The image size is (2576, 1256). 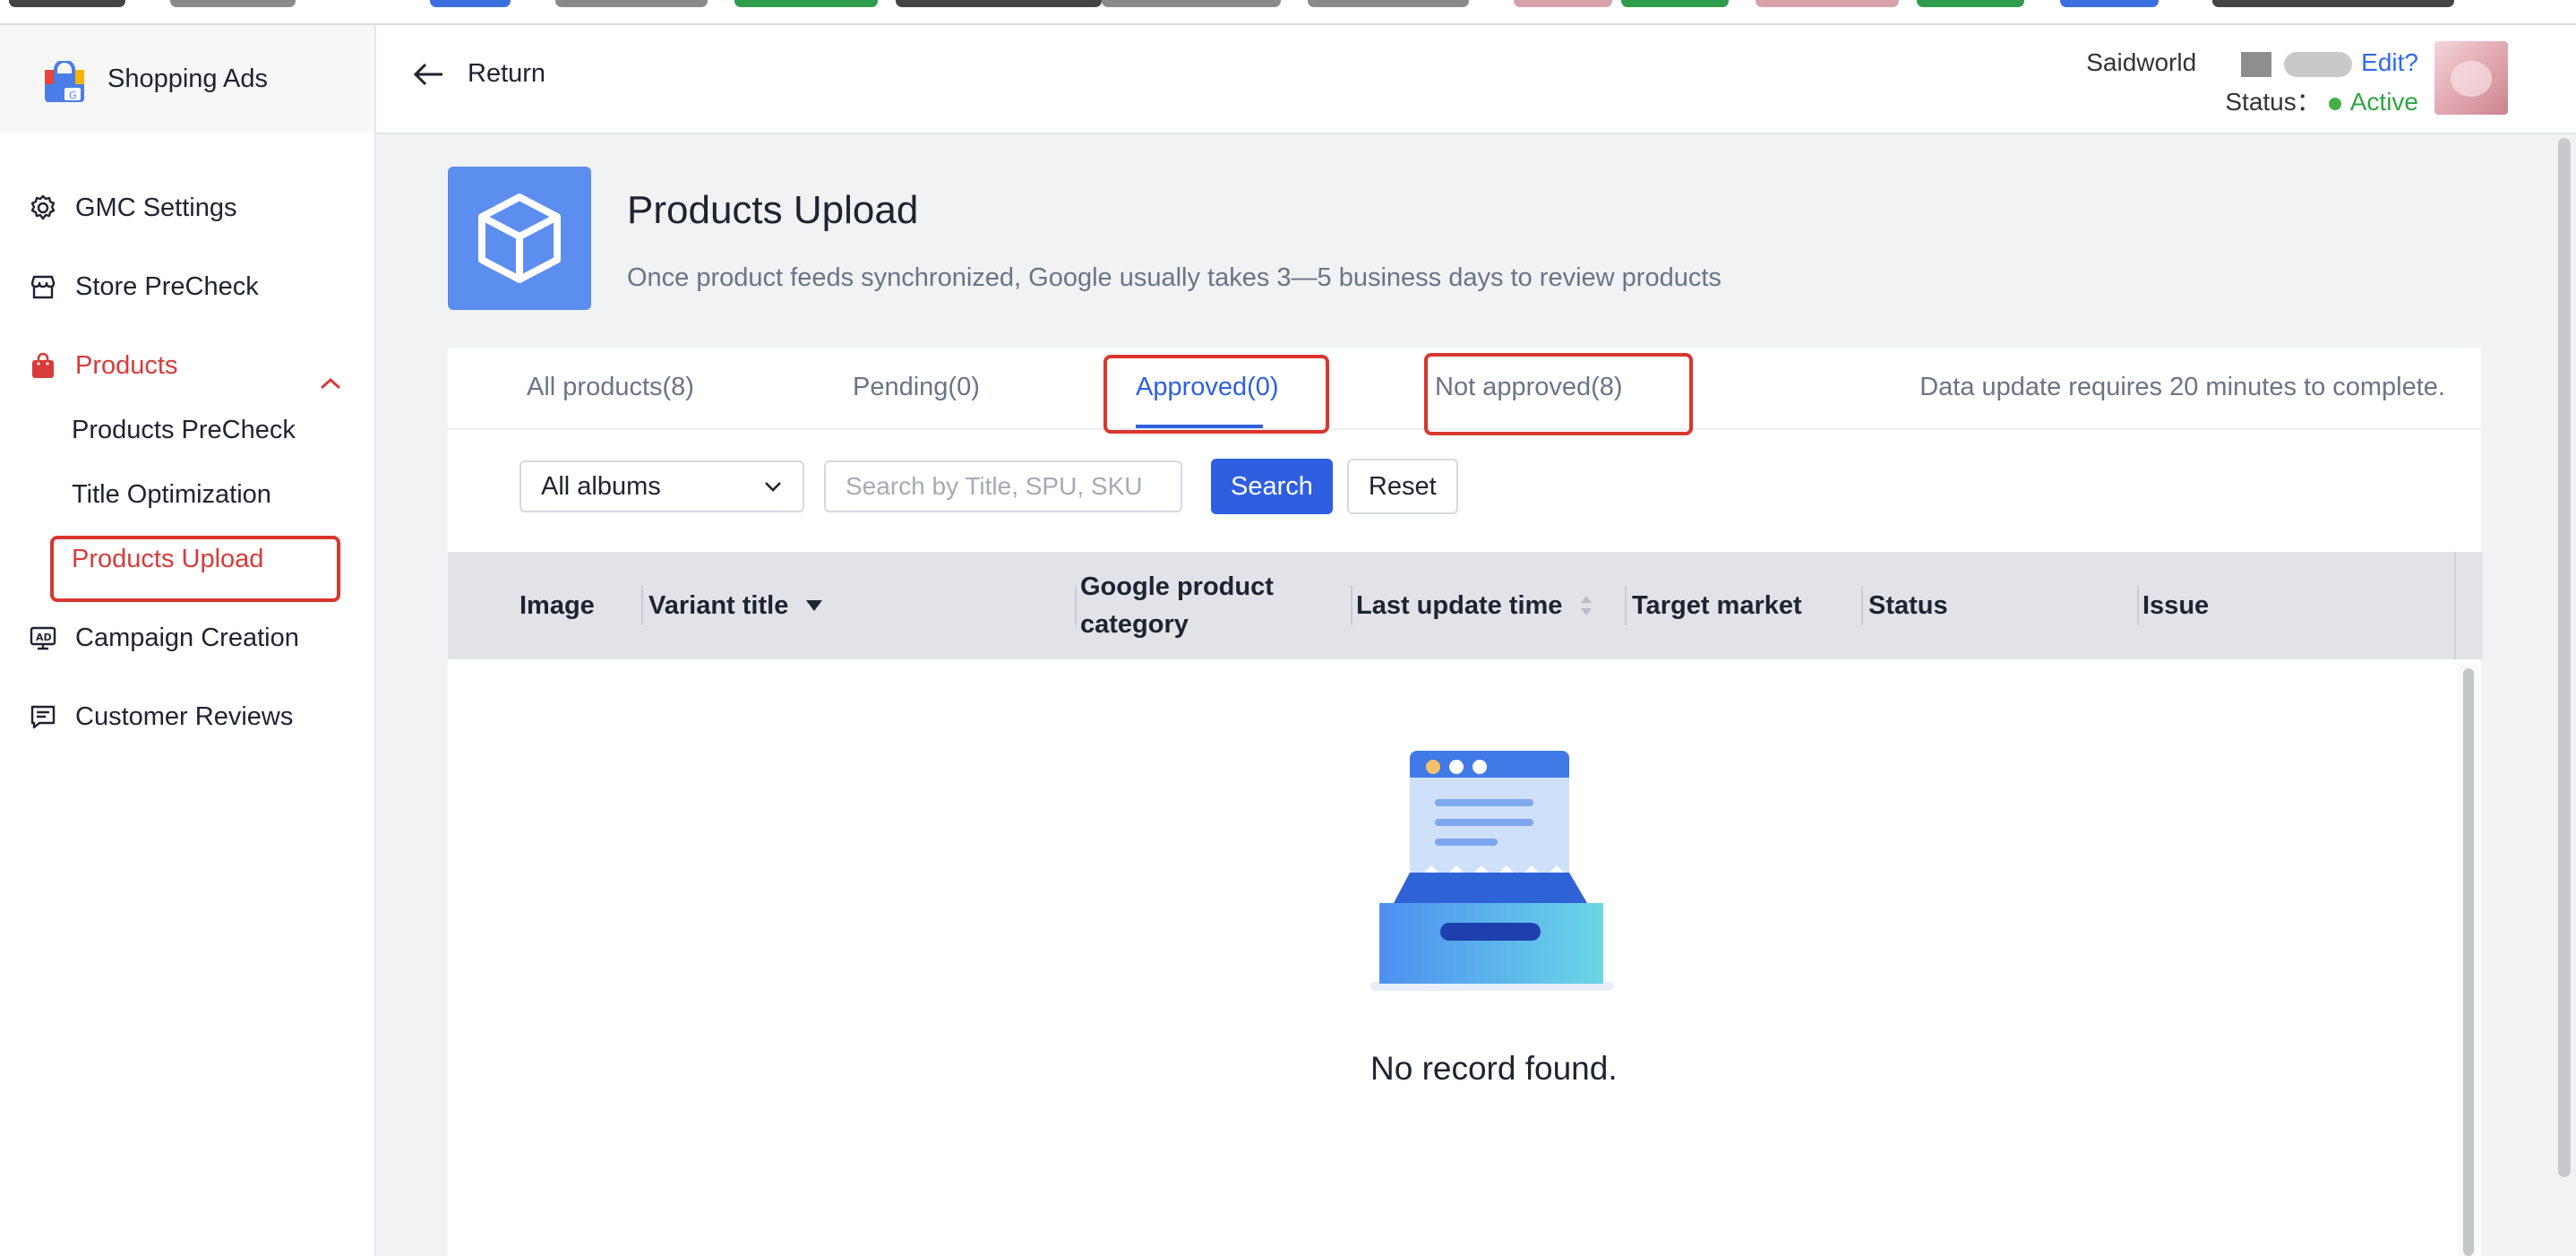 I want to click on brand: G Shopping Ads, so click(x=187, y=79).